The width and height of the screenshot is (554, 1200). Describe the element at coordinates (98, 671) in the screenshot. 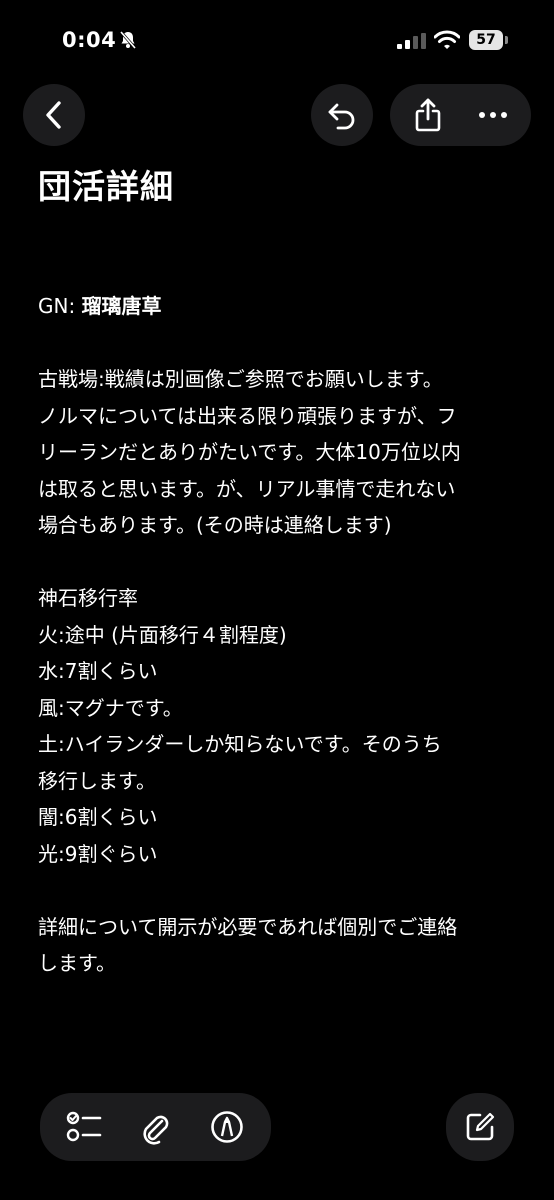

I see `body-line: 水:7割くらい` at that location.